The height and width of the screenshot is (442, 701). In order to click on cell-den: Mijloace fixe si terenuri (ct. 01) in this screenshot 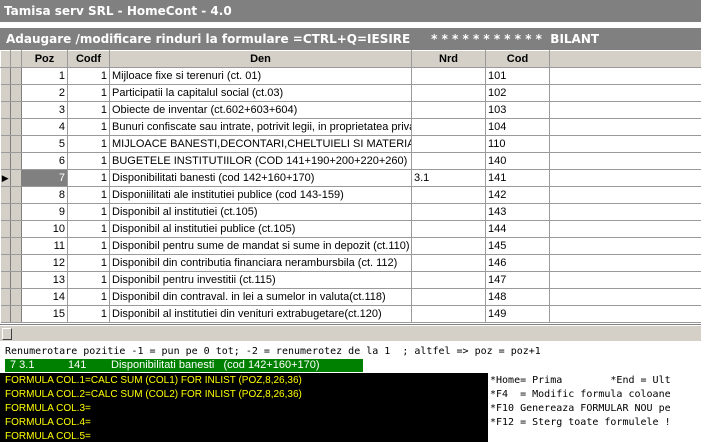, I will do `click(260, 76)`.